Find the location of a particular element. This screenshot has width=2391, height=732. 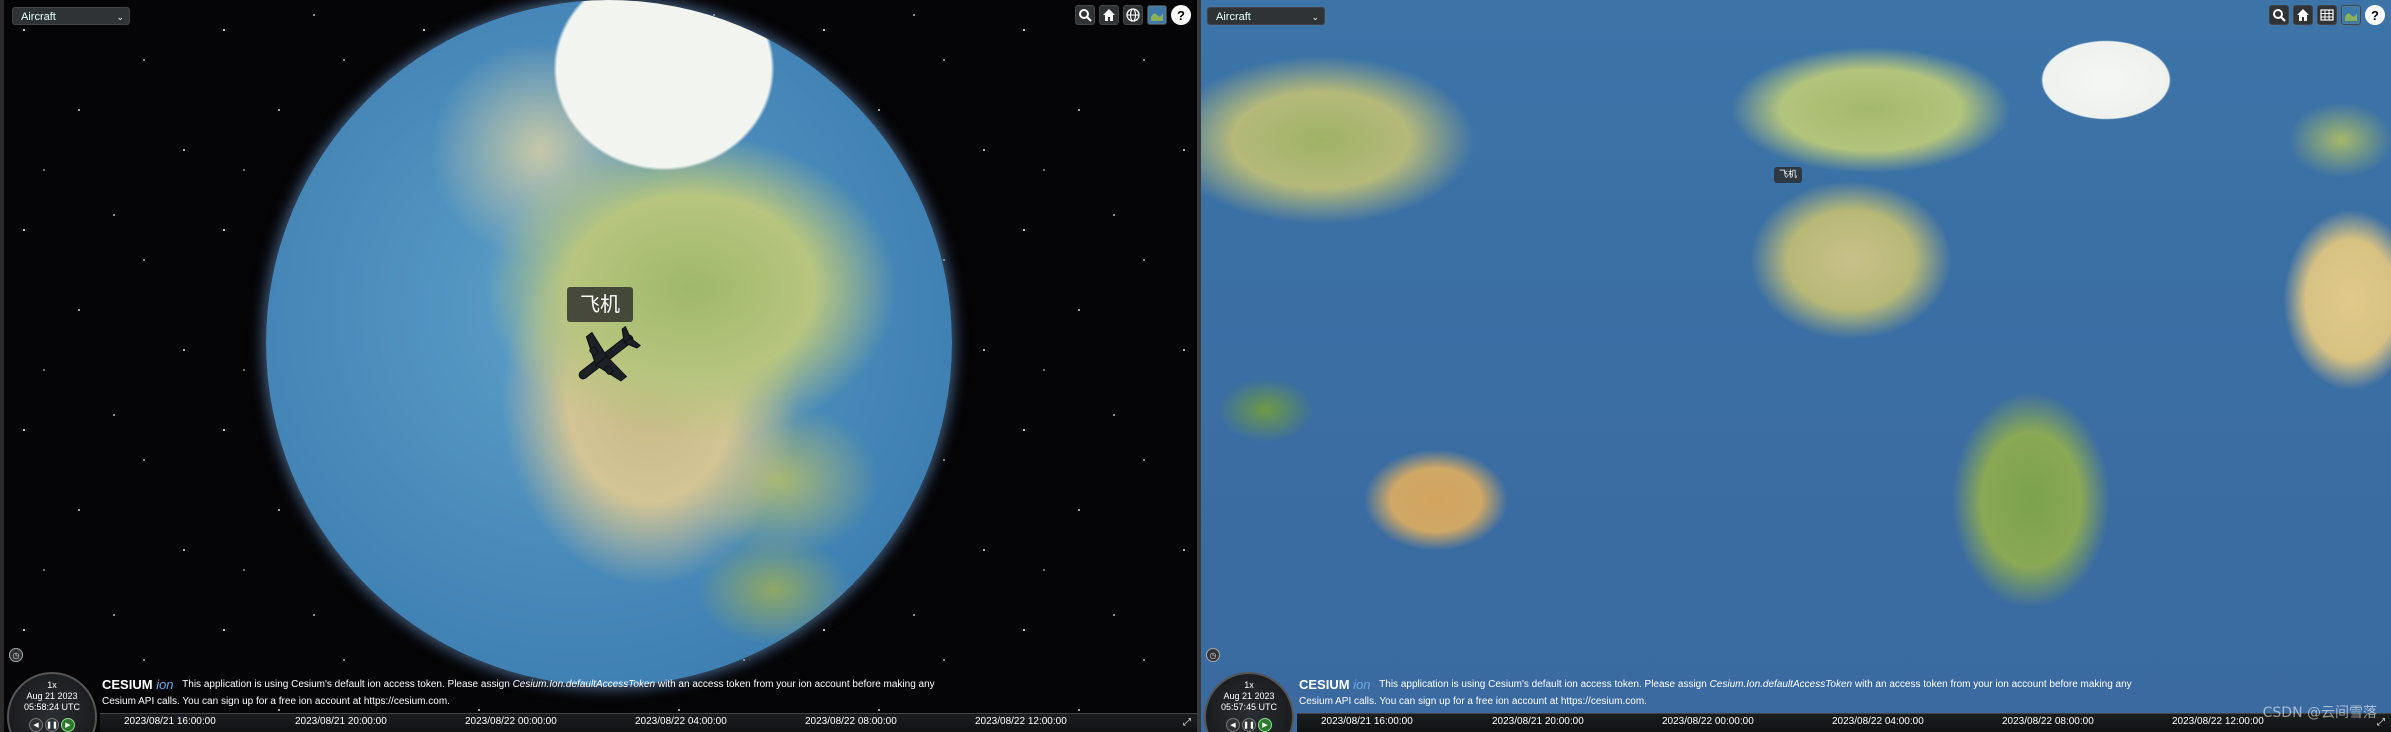

fullscreen-icon: ⤢ is located at coordinates (1187, 722).